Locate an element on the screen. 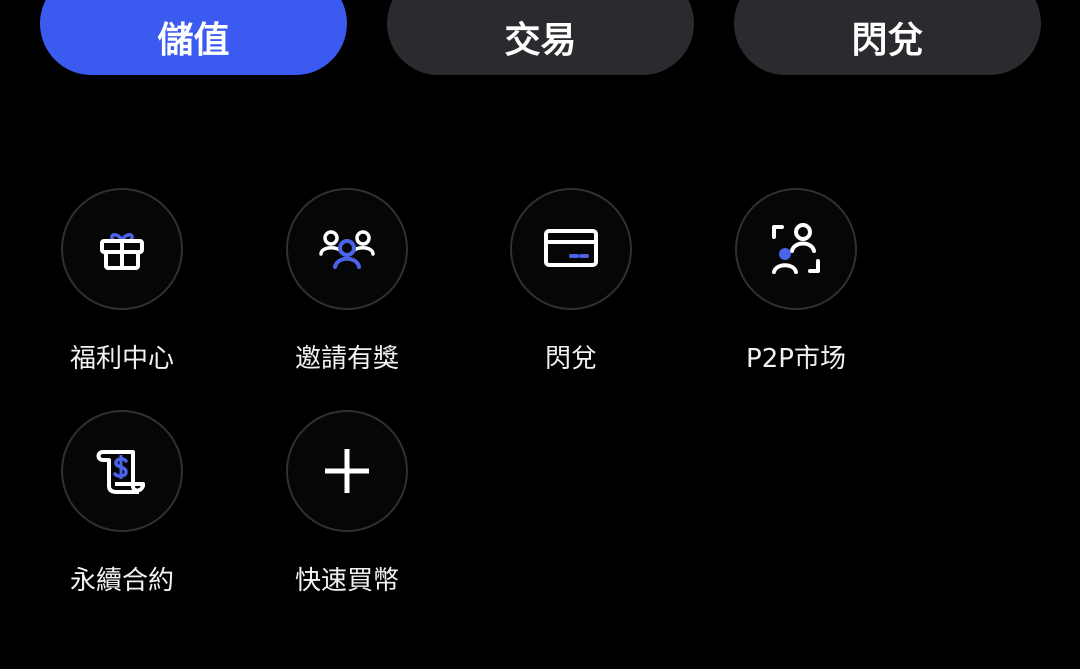 The image size is (1080, 669). grid-item-label: 邀請有獎 is located at coordinates (346, 359).